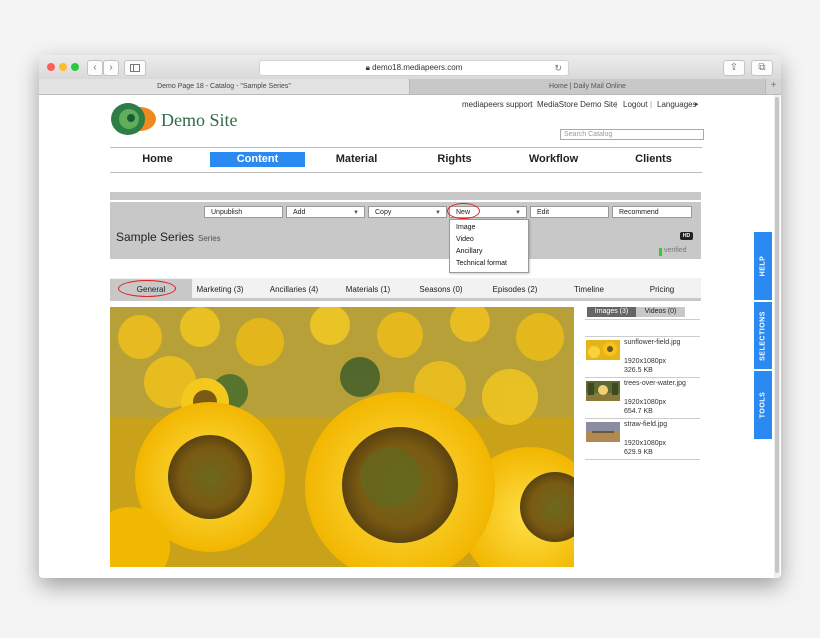 The width and height of the screenshot is (820, 638). What do you see at coordinates (777, 335) in the screenshot?
I see `scrollbar-thumb` at bounding box center [777, 335].